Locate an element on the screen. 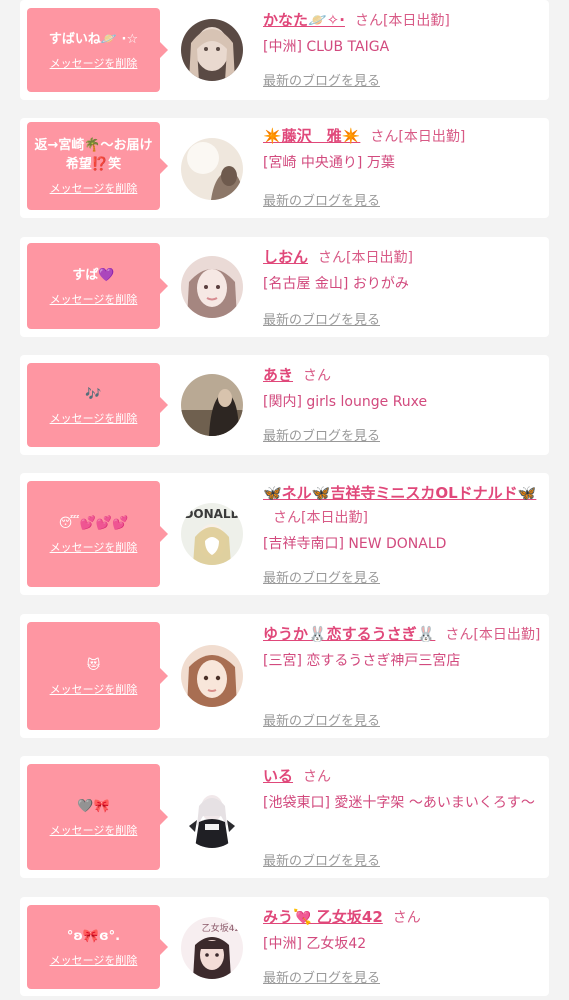  message-bubble: すぱ💜 メッセージを削除 is located at coordinates (97, 286).